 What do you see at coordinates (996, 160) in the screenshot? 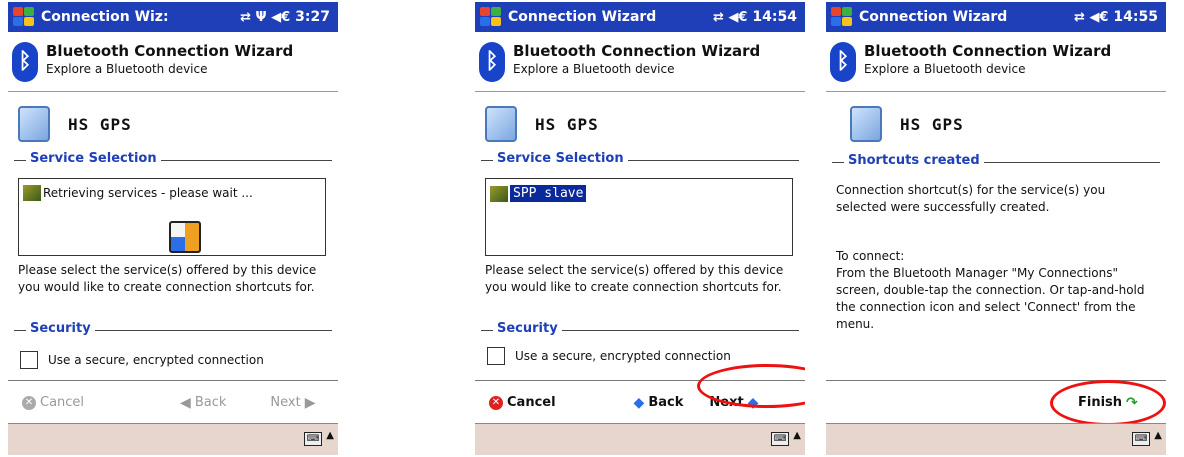
I see `shortcuts-group: Shortcuts created` at bounding box center [996, 160].